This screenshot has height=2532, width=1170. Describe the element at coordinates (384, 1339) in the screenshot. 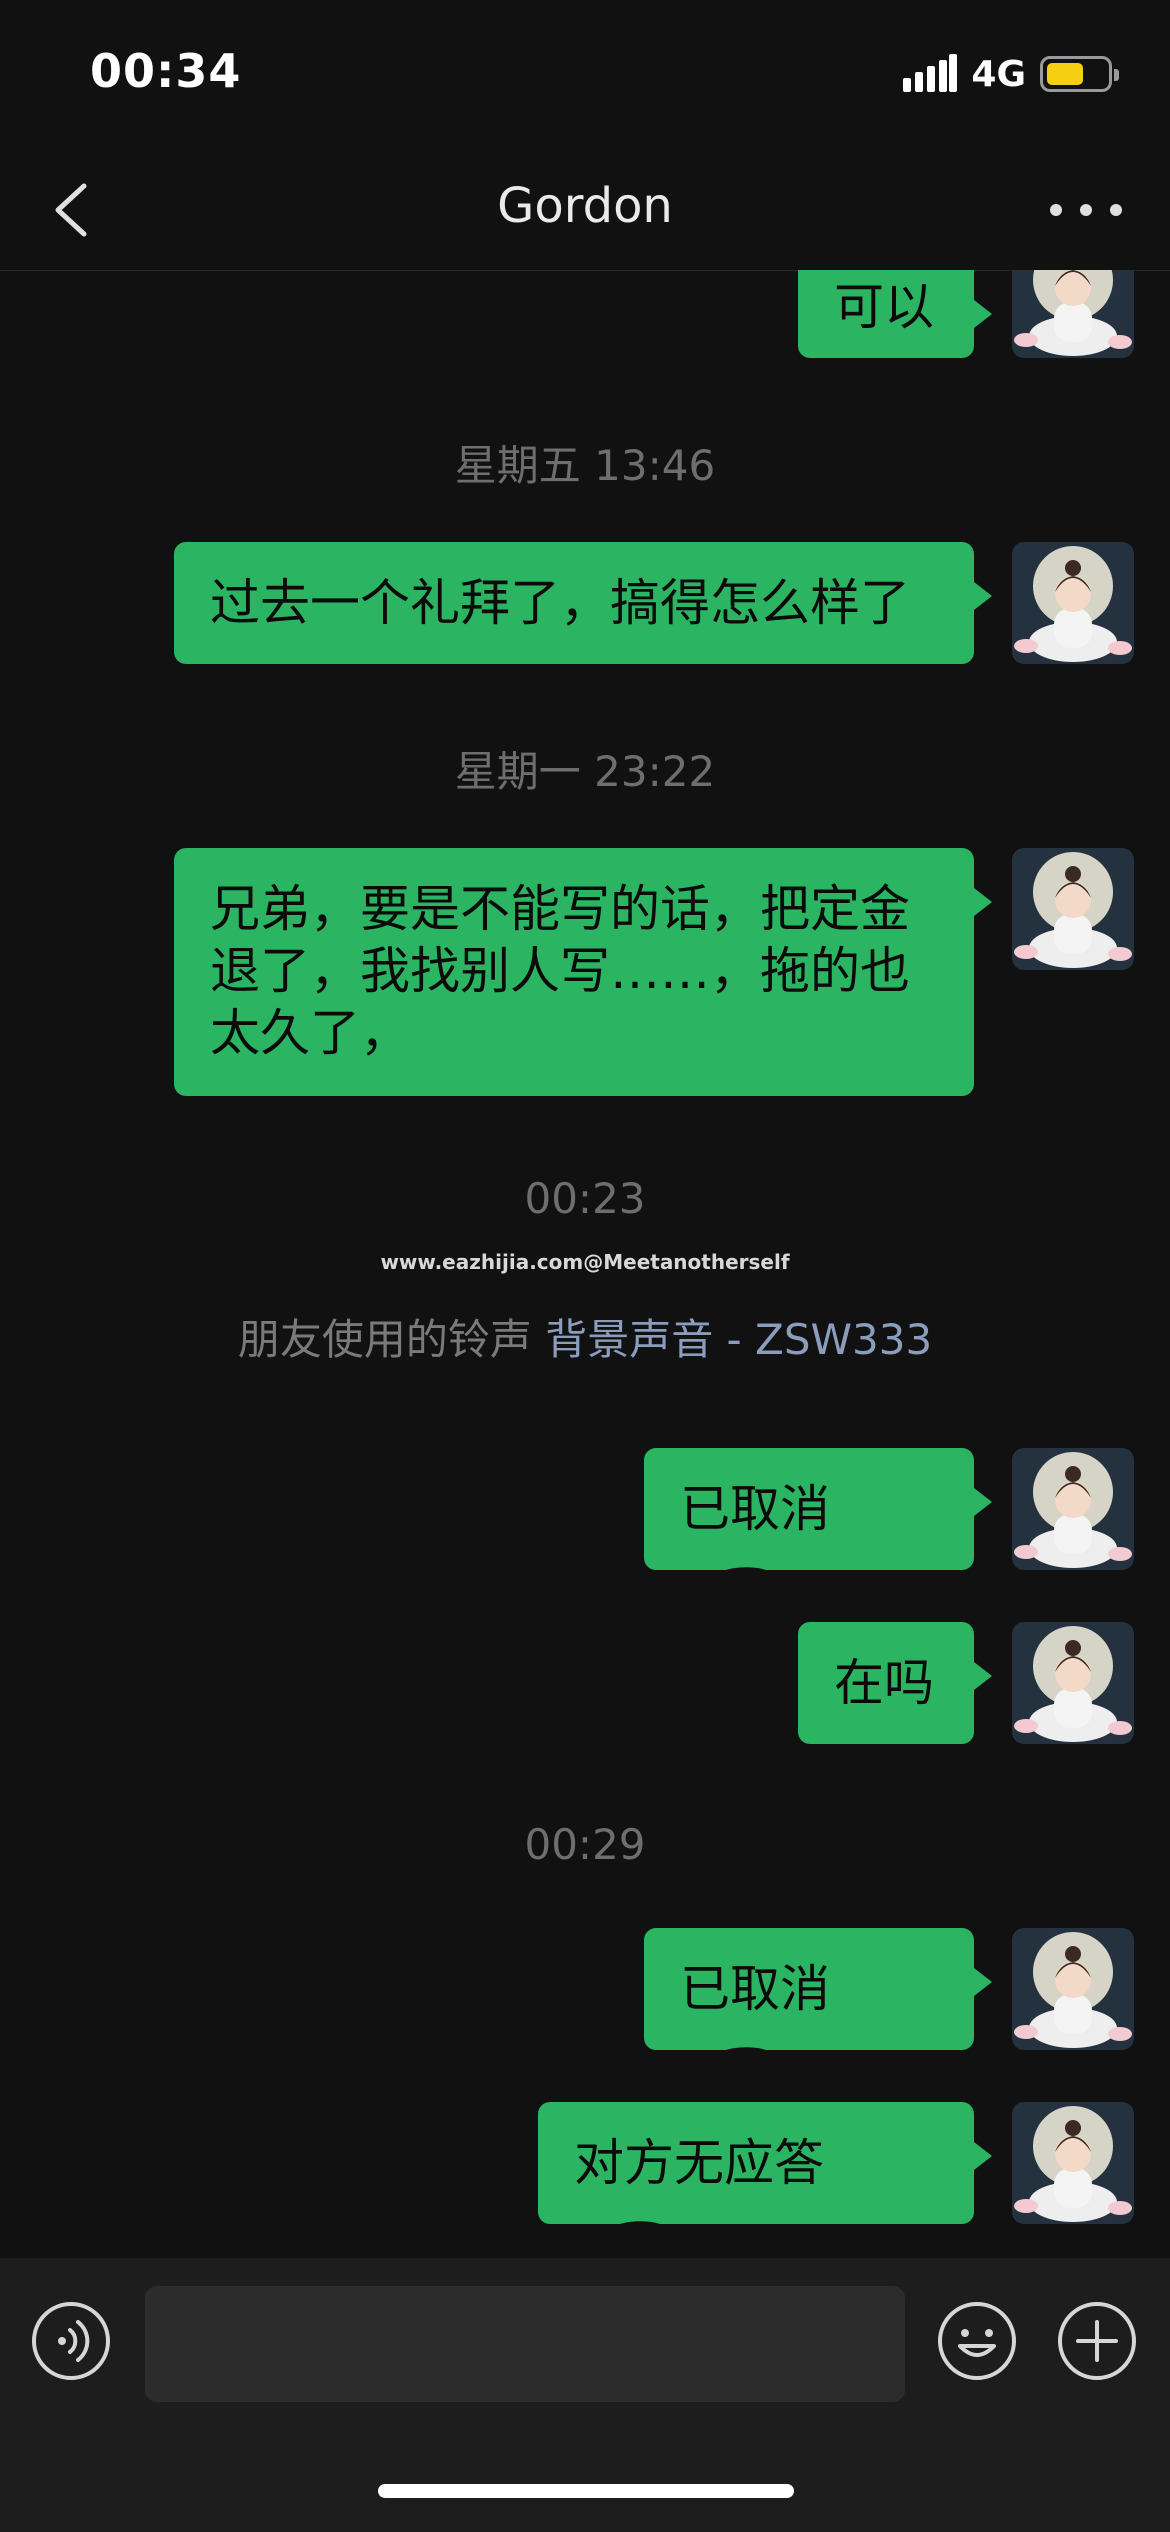

I see `ringtone-prefix: 朋友使用的铃声` at that location.